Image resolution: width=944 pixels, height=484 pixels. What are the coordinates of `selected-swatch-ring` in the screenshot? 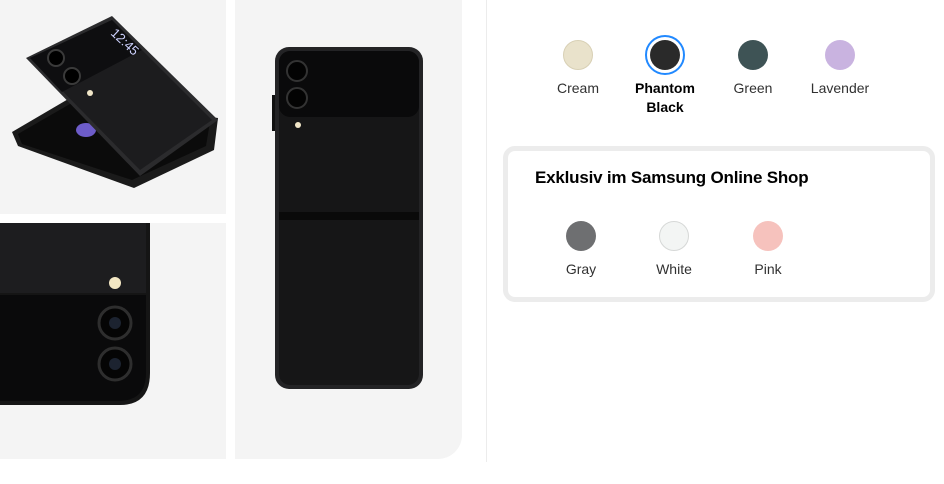 It's located at (665, 55).